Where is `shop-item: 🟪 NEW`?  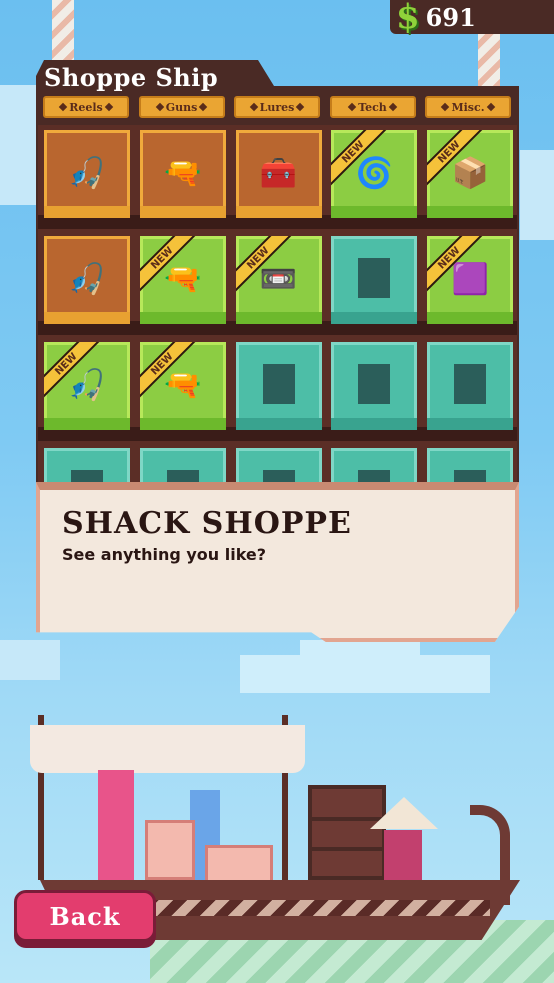 shop-item: 🟪 NEW is located at coordinates (470, 280).